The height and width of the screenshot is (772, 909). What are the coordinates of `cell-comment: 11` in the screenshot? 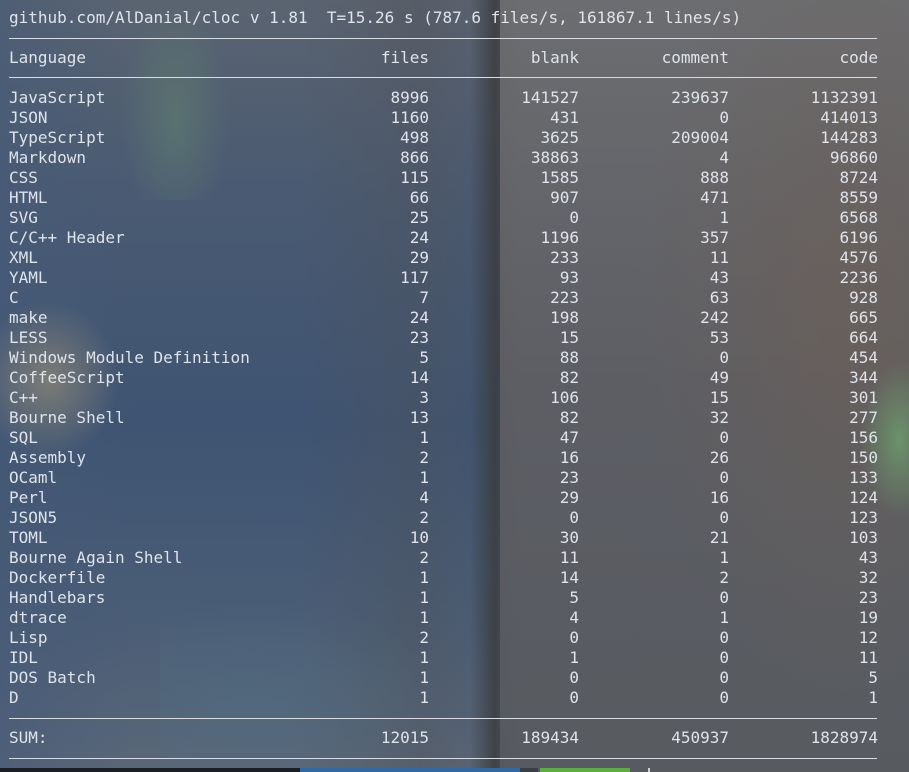 It's located at (719, 257).